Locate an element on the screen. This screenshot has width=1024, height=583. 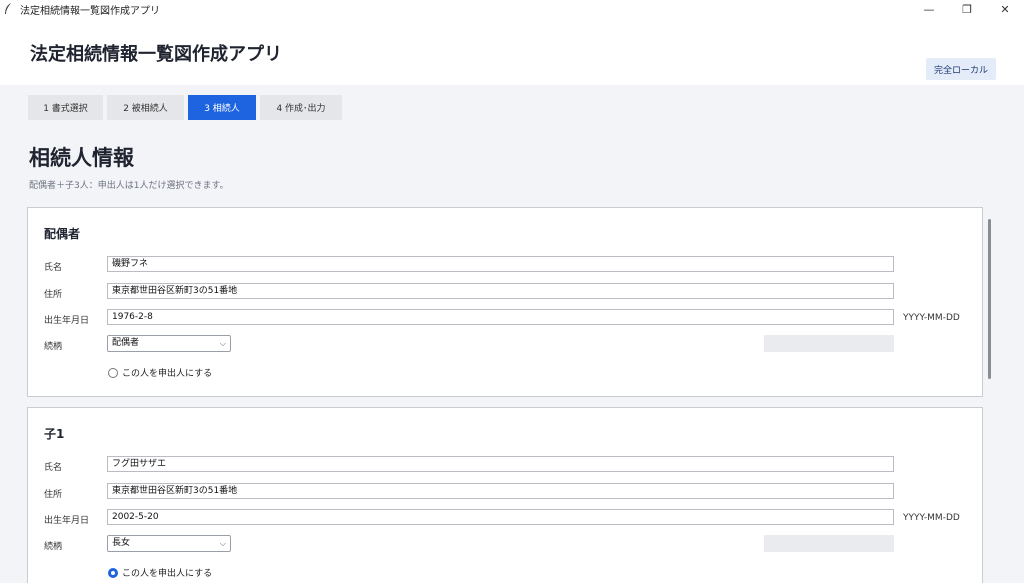
relation-value: 配偶者 is located at coordinates (126, 343).